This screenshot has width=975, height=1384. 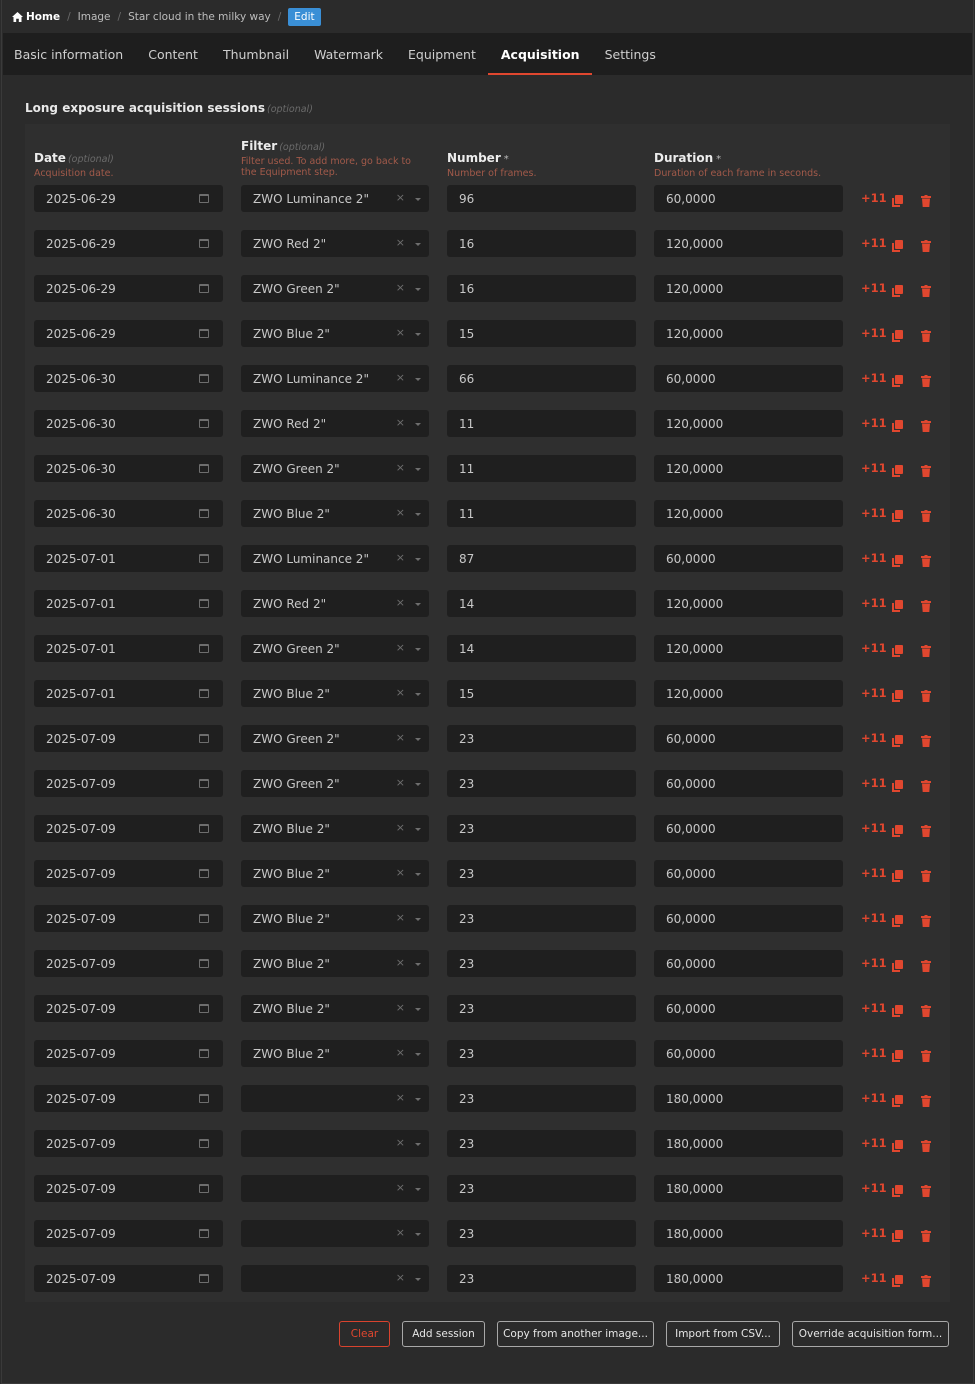 I want to click on number-input: 66, so click(x=541, y=378).